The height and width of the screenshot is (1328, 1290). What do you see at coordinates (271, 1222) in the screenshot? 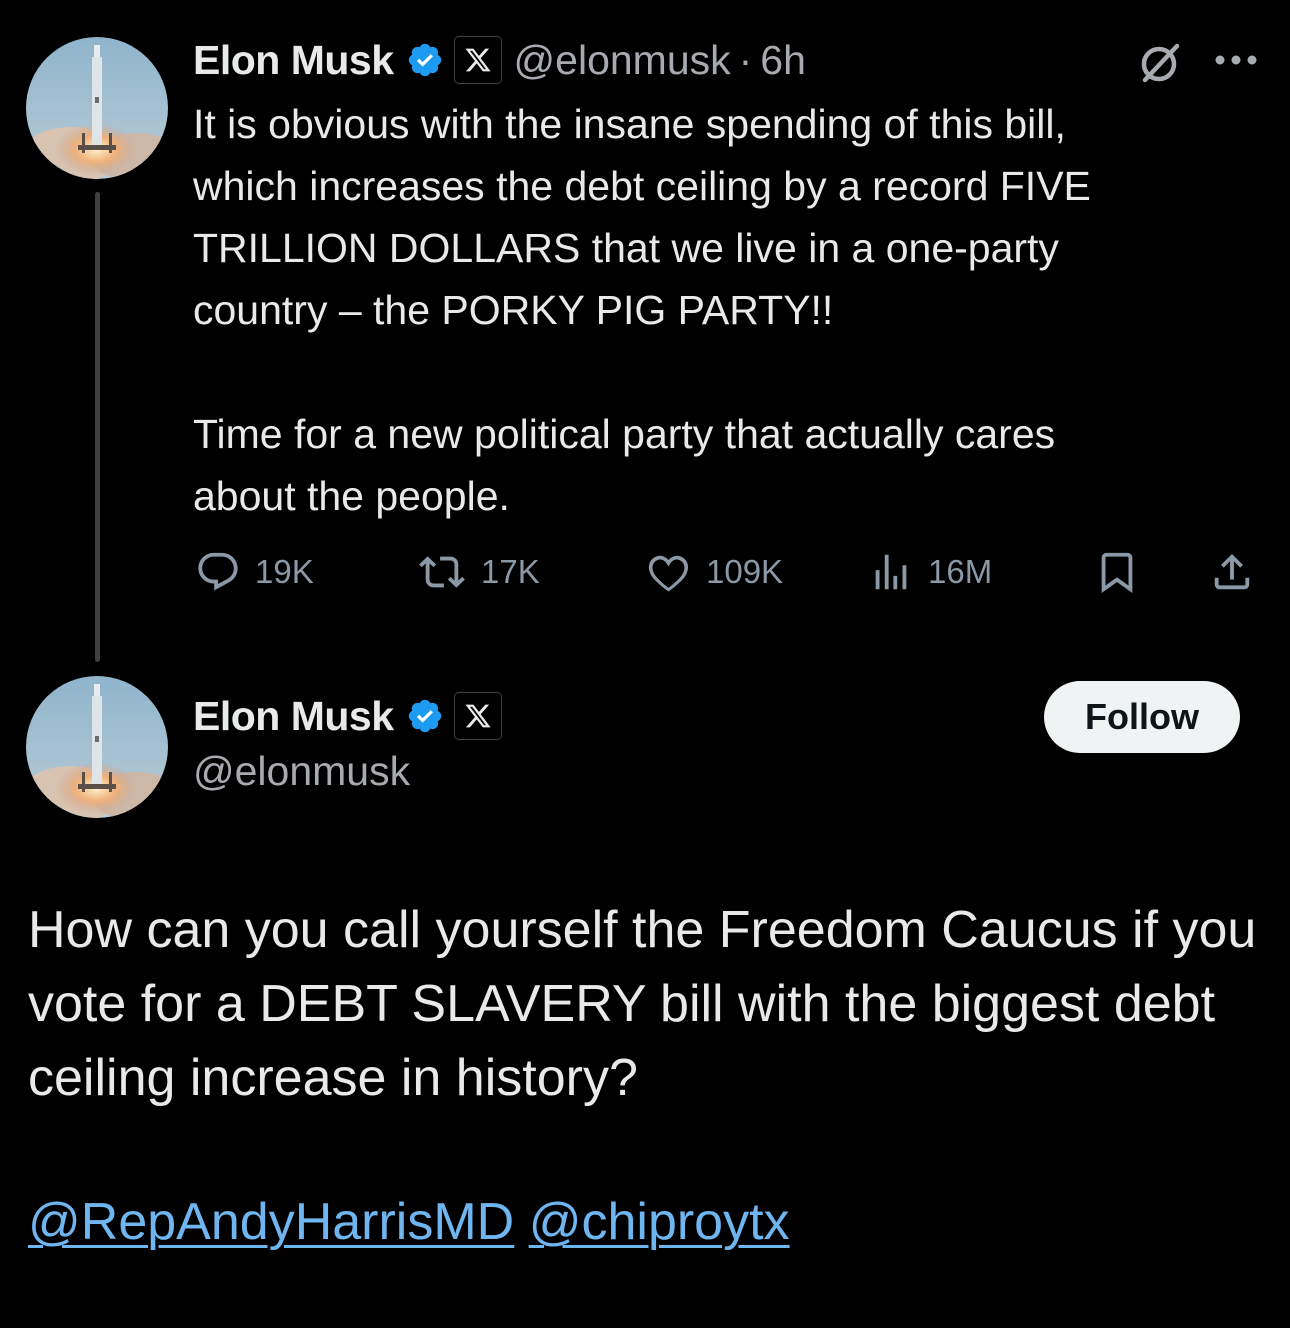
I see `mention-link: @RepAndyHarrisMD` at bounding box center [271, 1222].